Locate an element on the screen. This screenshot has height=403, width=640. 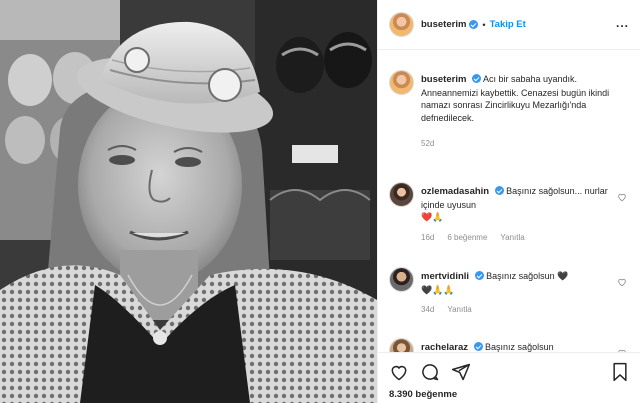
follow-button: Takip Et is located at coordinates (508, 24).